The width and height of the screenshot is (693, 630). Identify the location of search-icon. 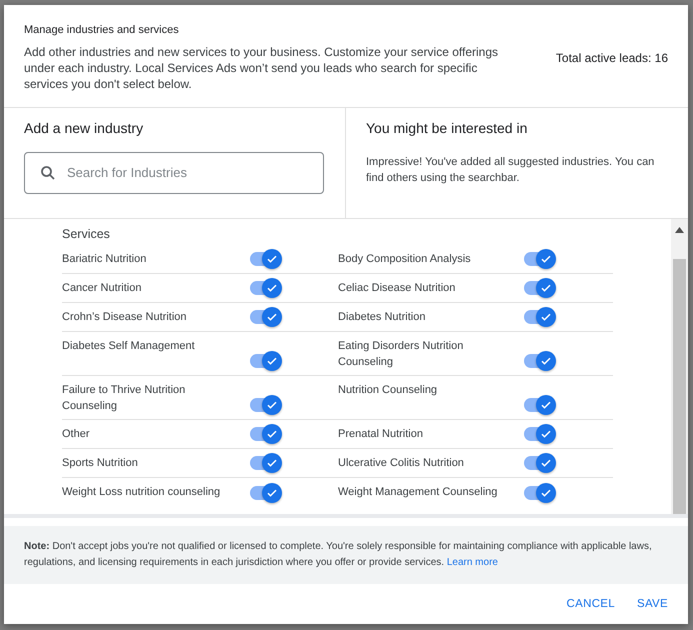
(48, 173).